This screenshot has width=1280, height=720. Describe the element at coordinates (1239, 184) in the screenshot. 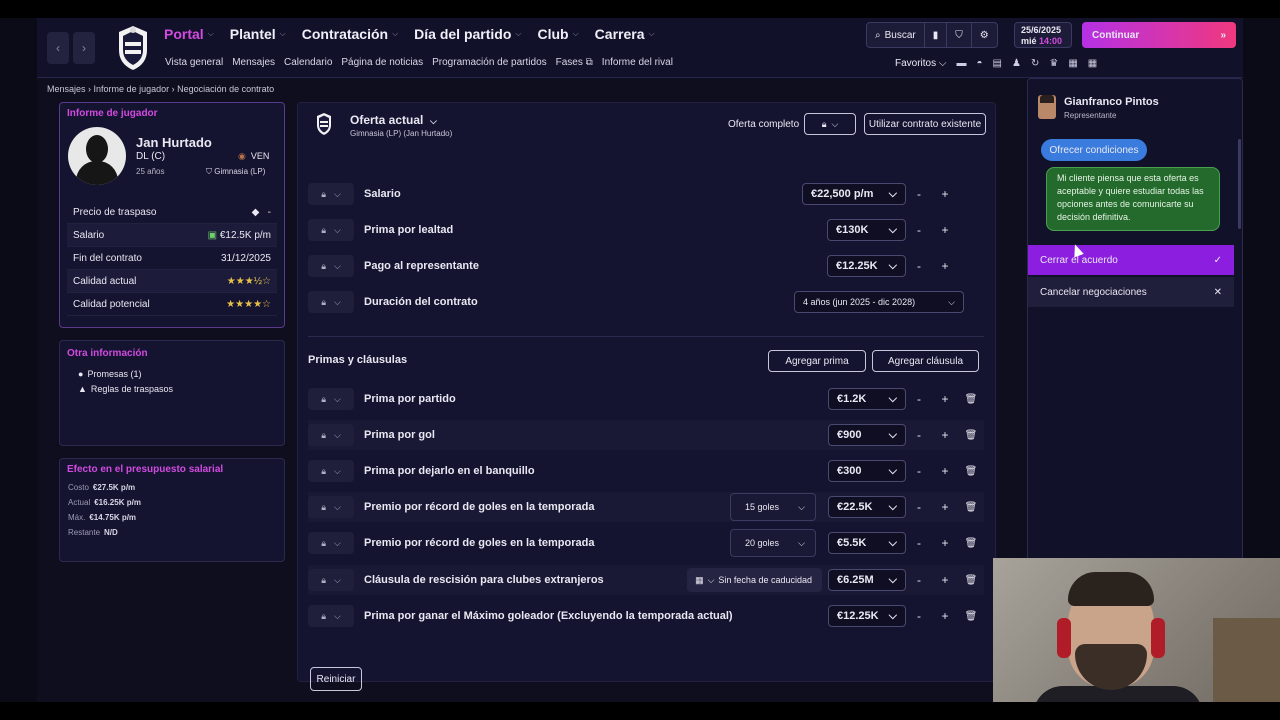

I see `chat-scrollbar` at that location.